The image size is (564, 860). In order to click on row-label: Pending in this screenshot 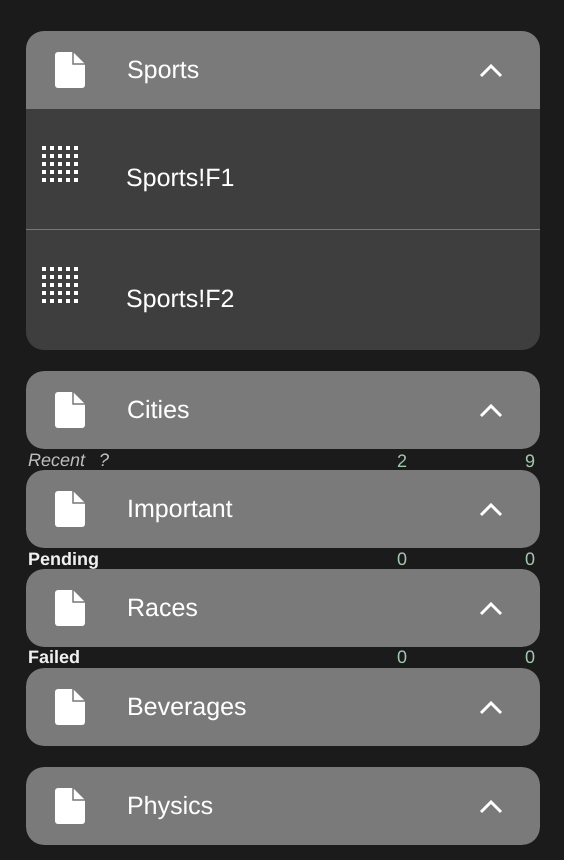, I will do `click(63, 558)`.